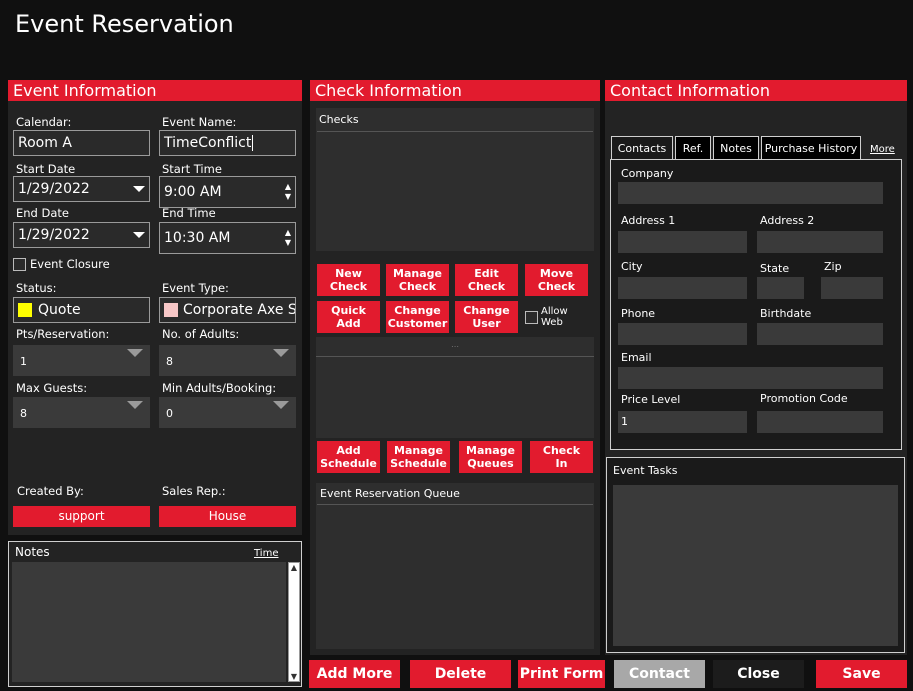 This screenshot has height=691, width=913. I want to click on calendar-field: Room A, so click(81, 143).